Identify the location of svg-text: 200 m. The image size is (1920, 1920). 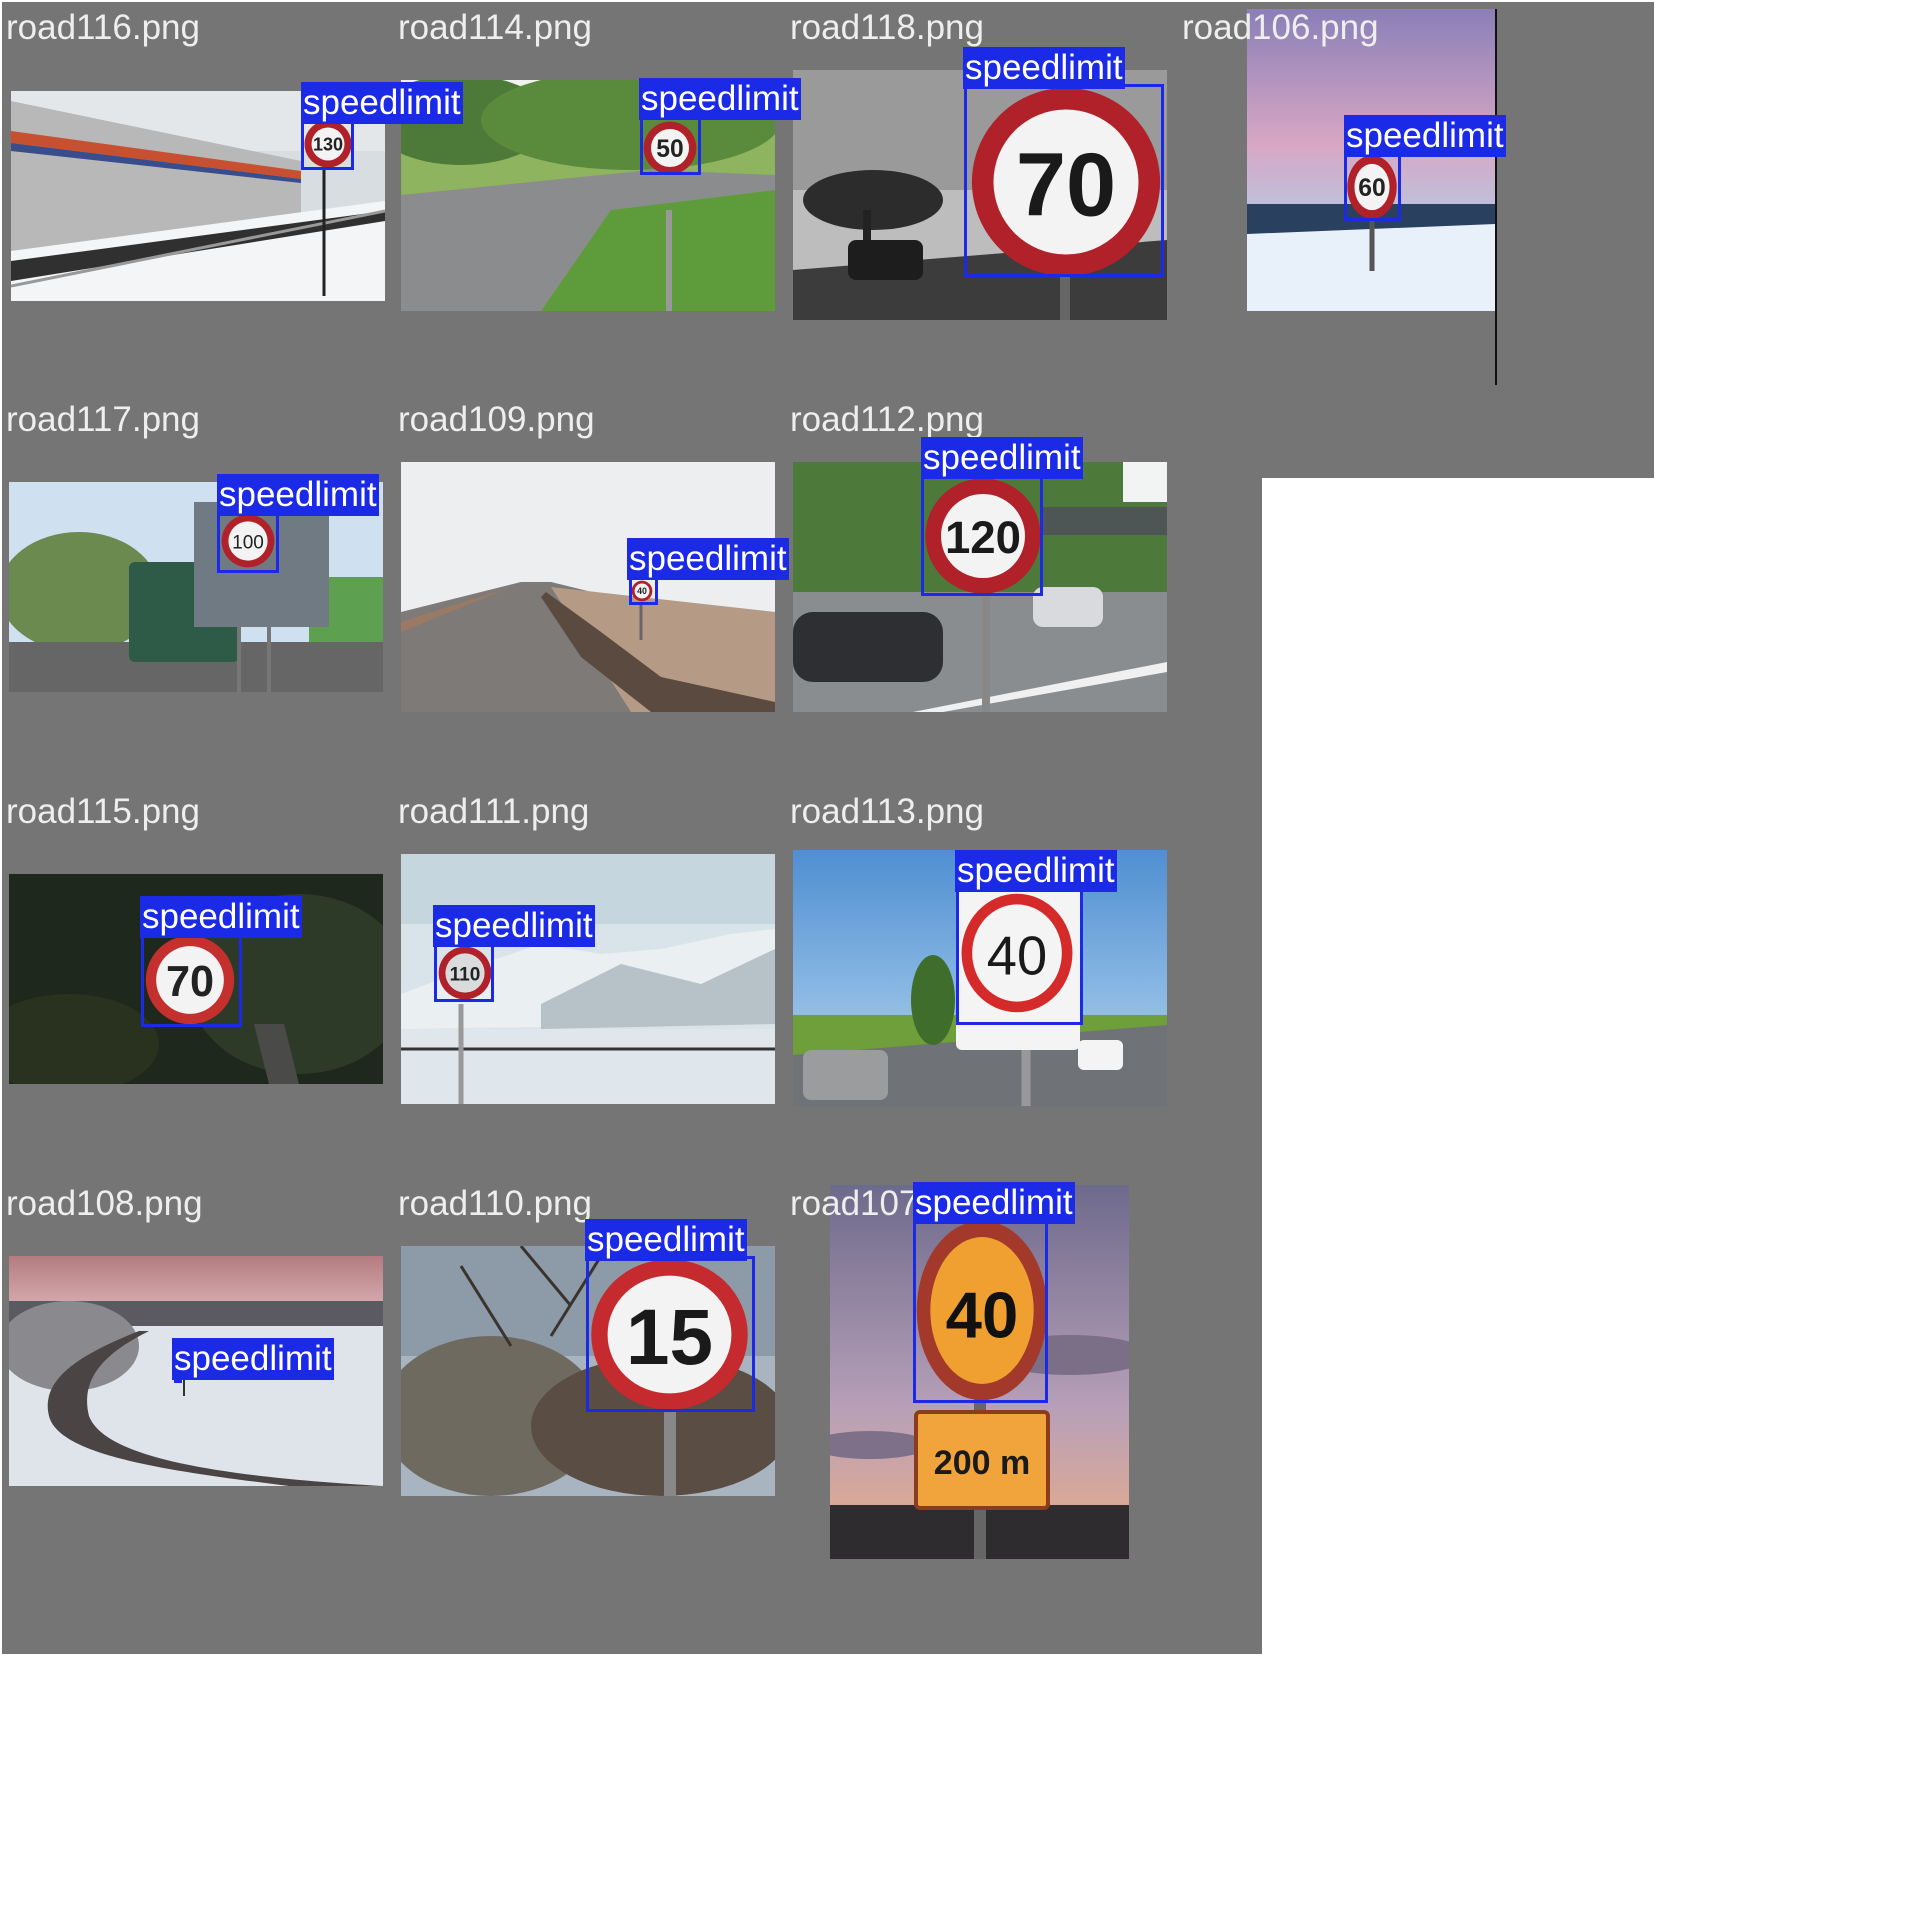
(982, 1463).